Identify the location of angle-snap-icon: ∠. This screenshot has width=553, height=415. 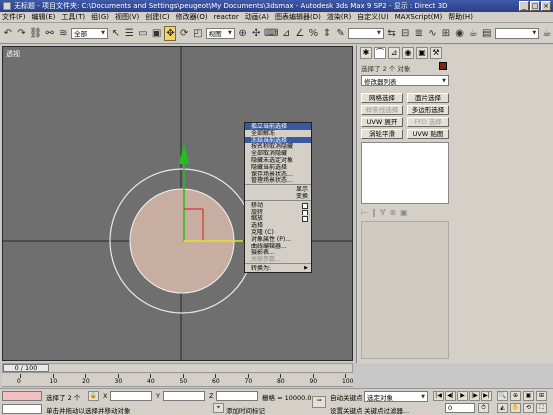
(300, 33).